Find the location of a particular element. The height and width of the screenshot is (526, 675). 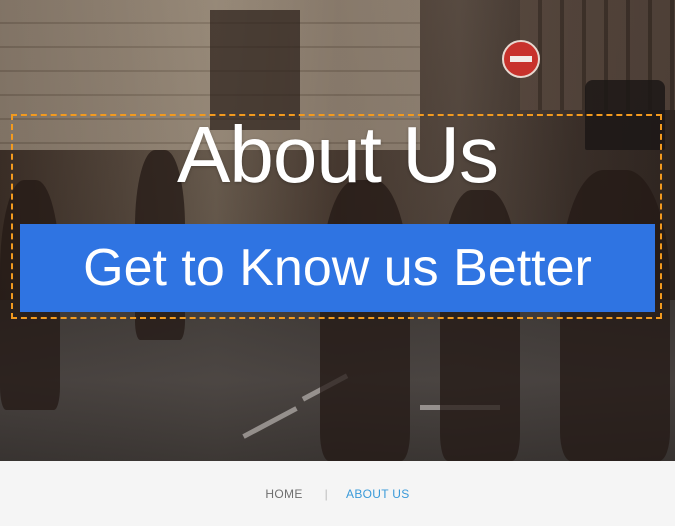

breadcrumb: HOME | ABOUT US is located at coordinates (337, 493).